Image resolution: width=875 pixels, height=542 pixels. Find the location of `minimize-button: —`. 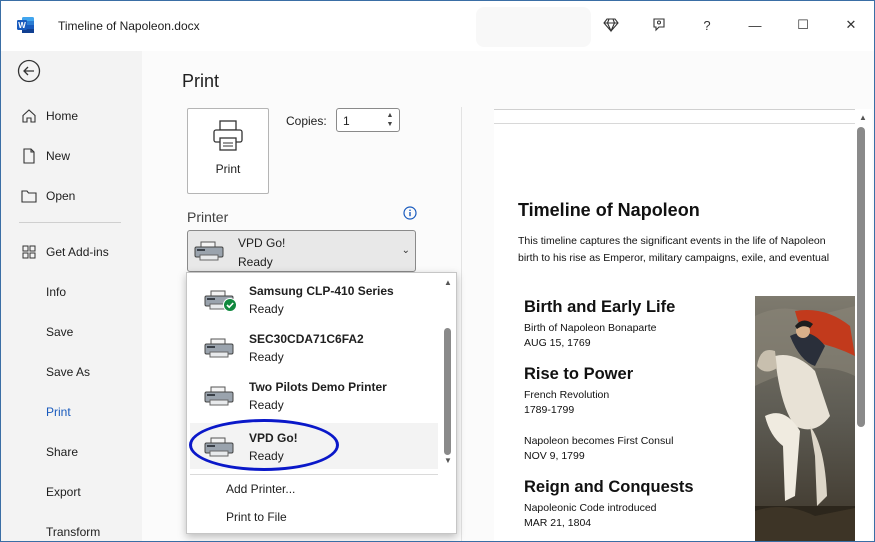

minimize-button: — is located at coordinates (755, 25).